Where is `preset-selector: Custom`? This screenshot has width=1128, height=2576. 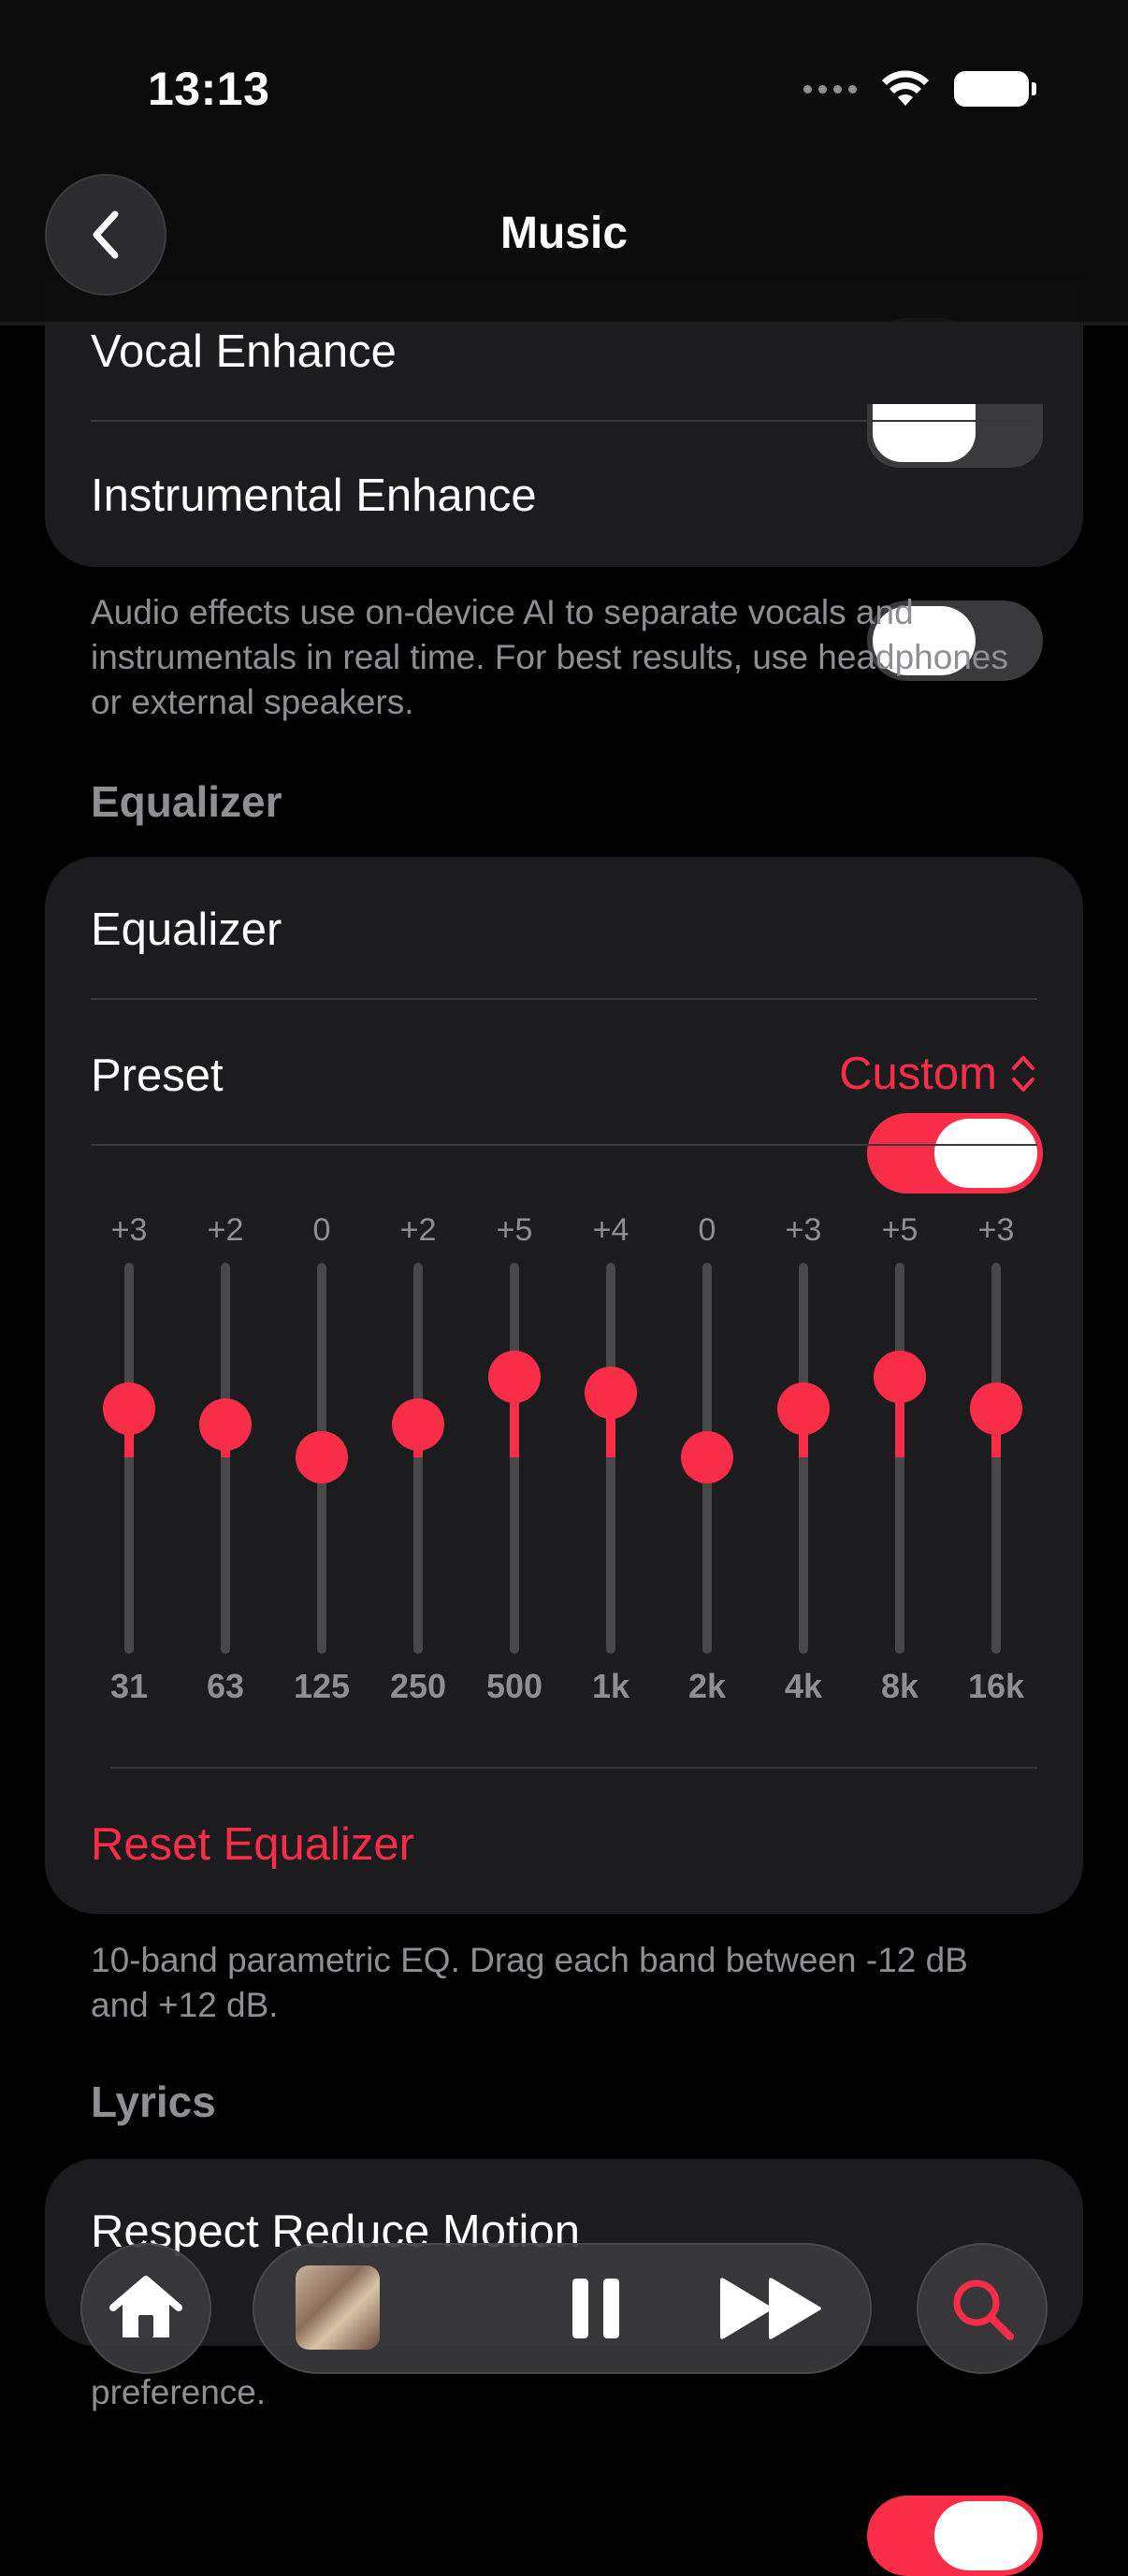 preset-selector: Custom is located at coordinates (937, 1074).